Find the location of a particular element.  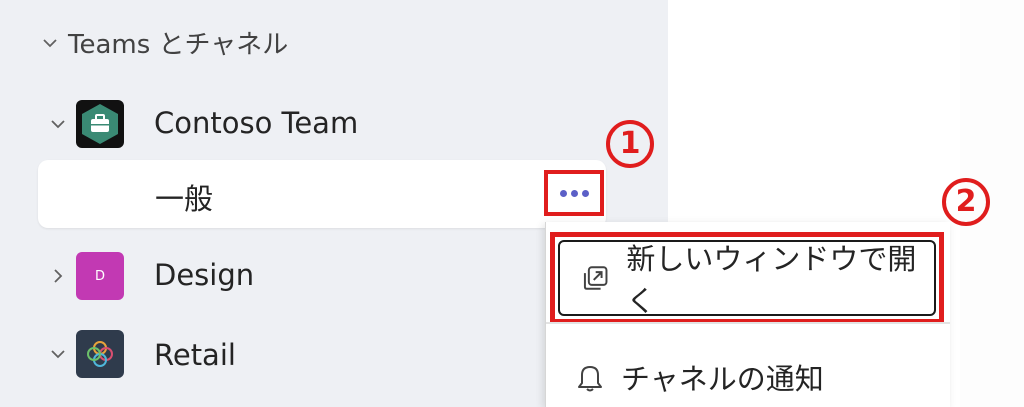

team-avatar-retail is located at coordinates (100, 354).